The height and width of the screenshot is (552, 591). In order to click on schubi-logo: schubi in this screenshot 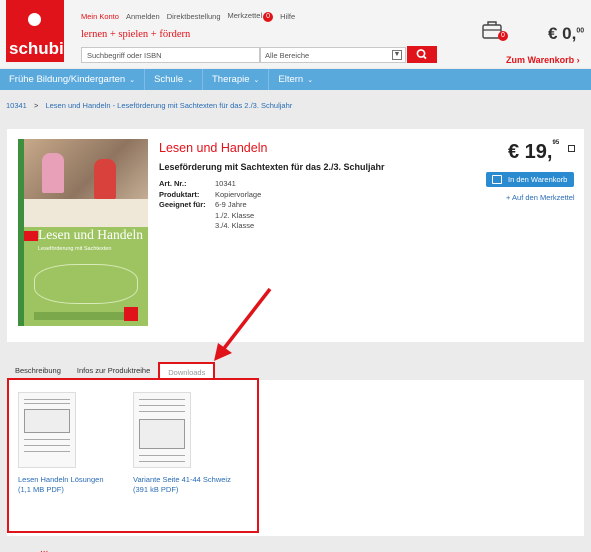, I will do `click(35, 31)`.